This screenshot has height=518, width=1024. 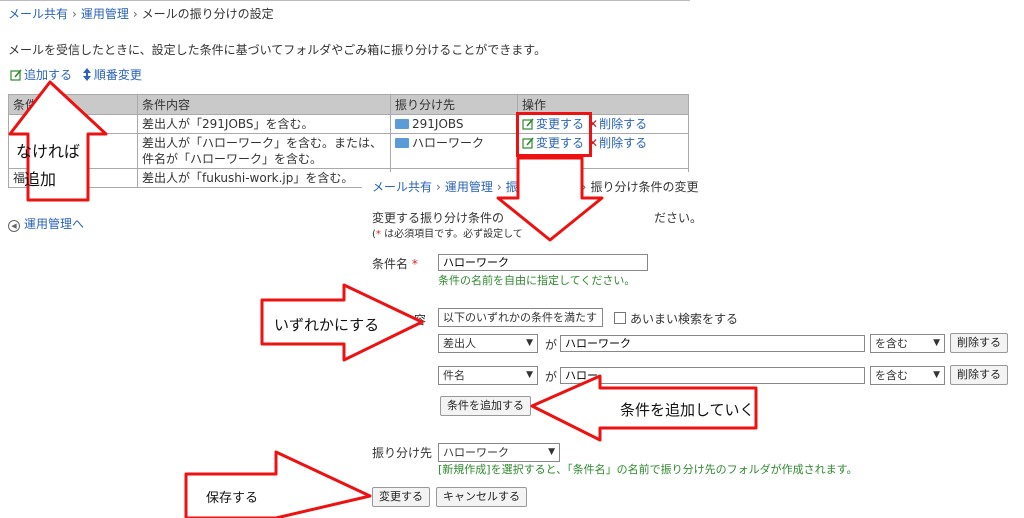 What do you see at coordinates (327, 325) in the screenshot?
I see `annotation-text: いずれかにする` at bounding box center [327, 325].